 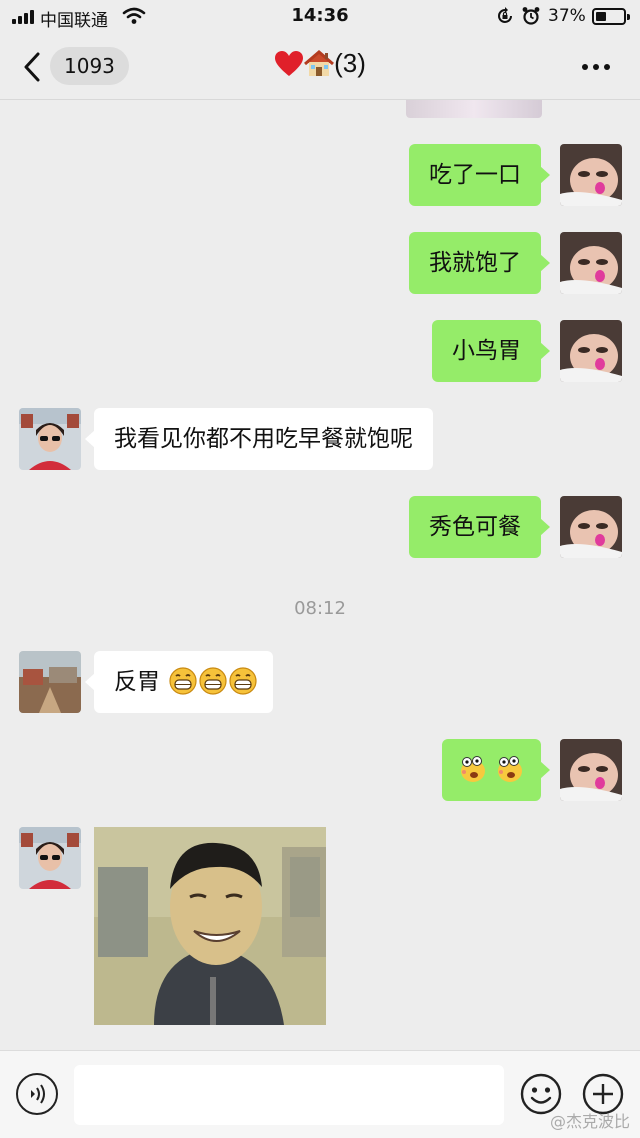 I want to click on message-bubble: 秀色可餐, so click(x=479, y=527).